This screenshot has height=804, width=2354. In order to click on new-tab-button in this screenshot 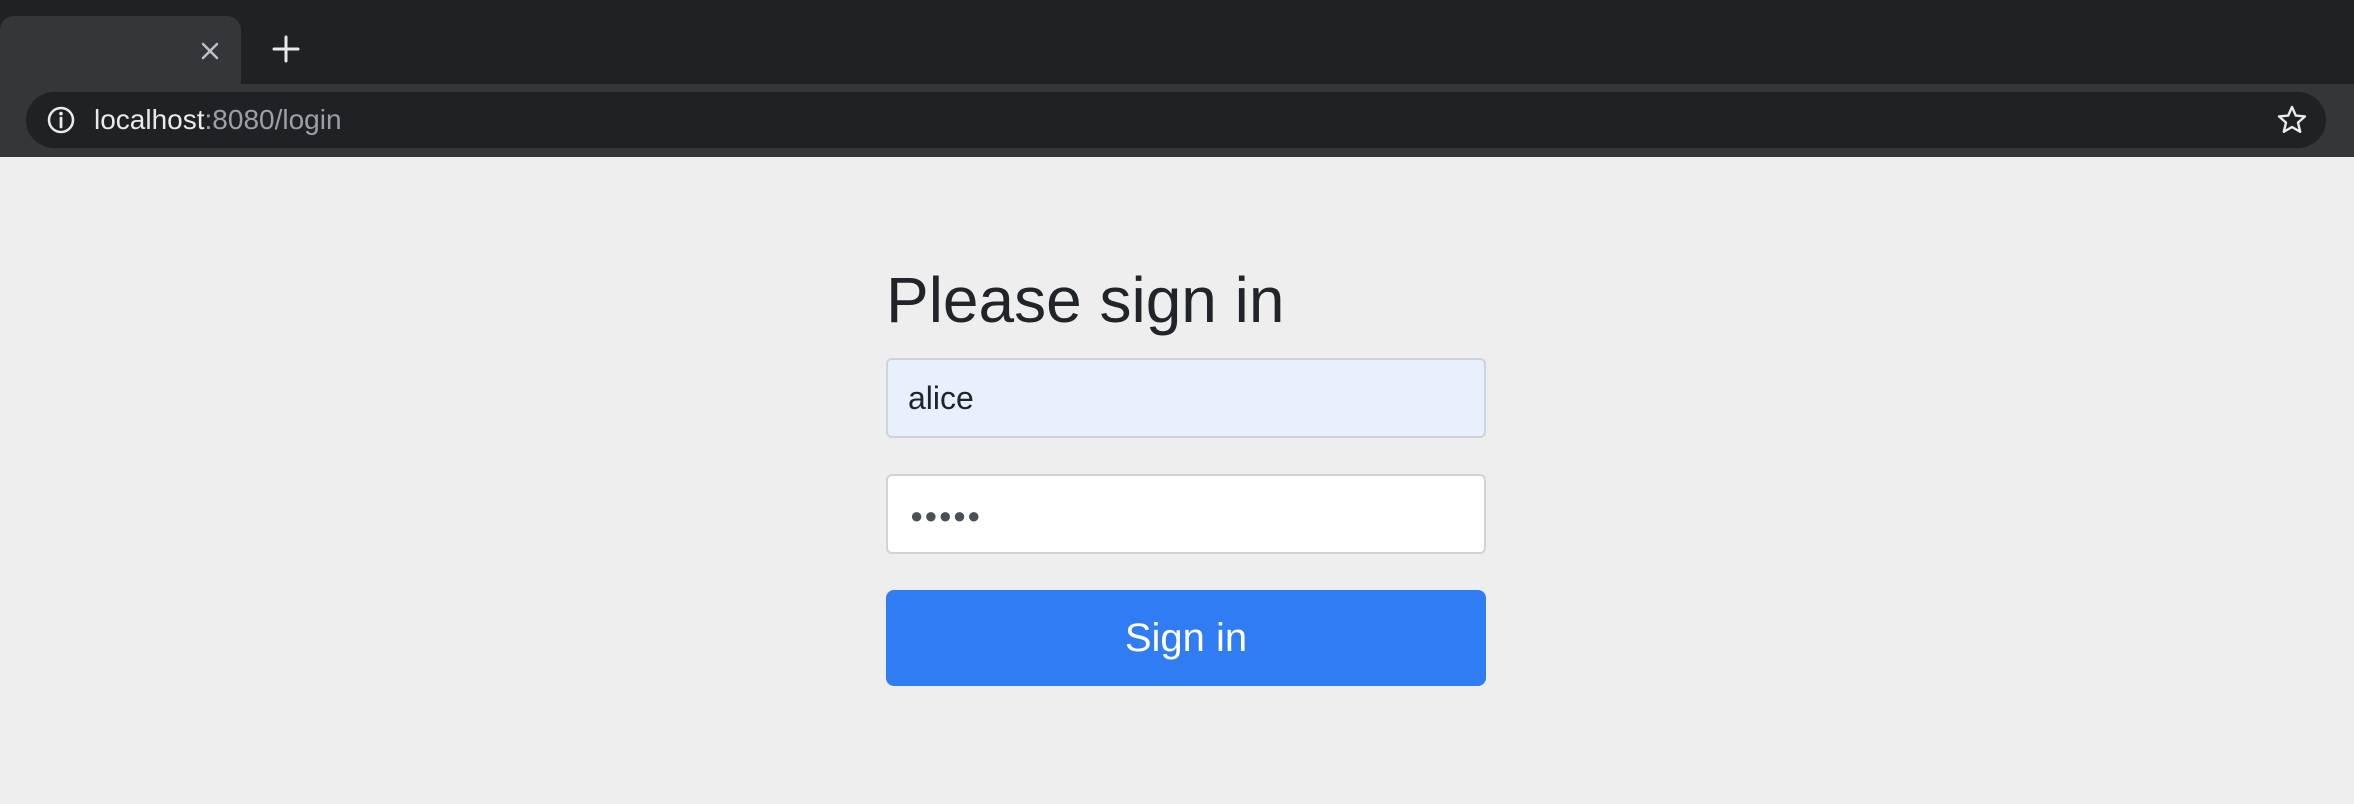, I will do `click(286, 49)`.